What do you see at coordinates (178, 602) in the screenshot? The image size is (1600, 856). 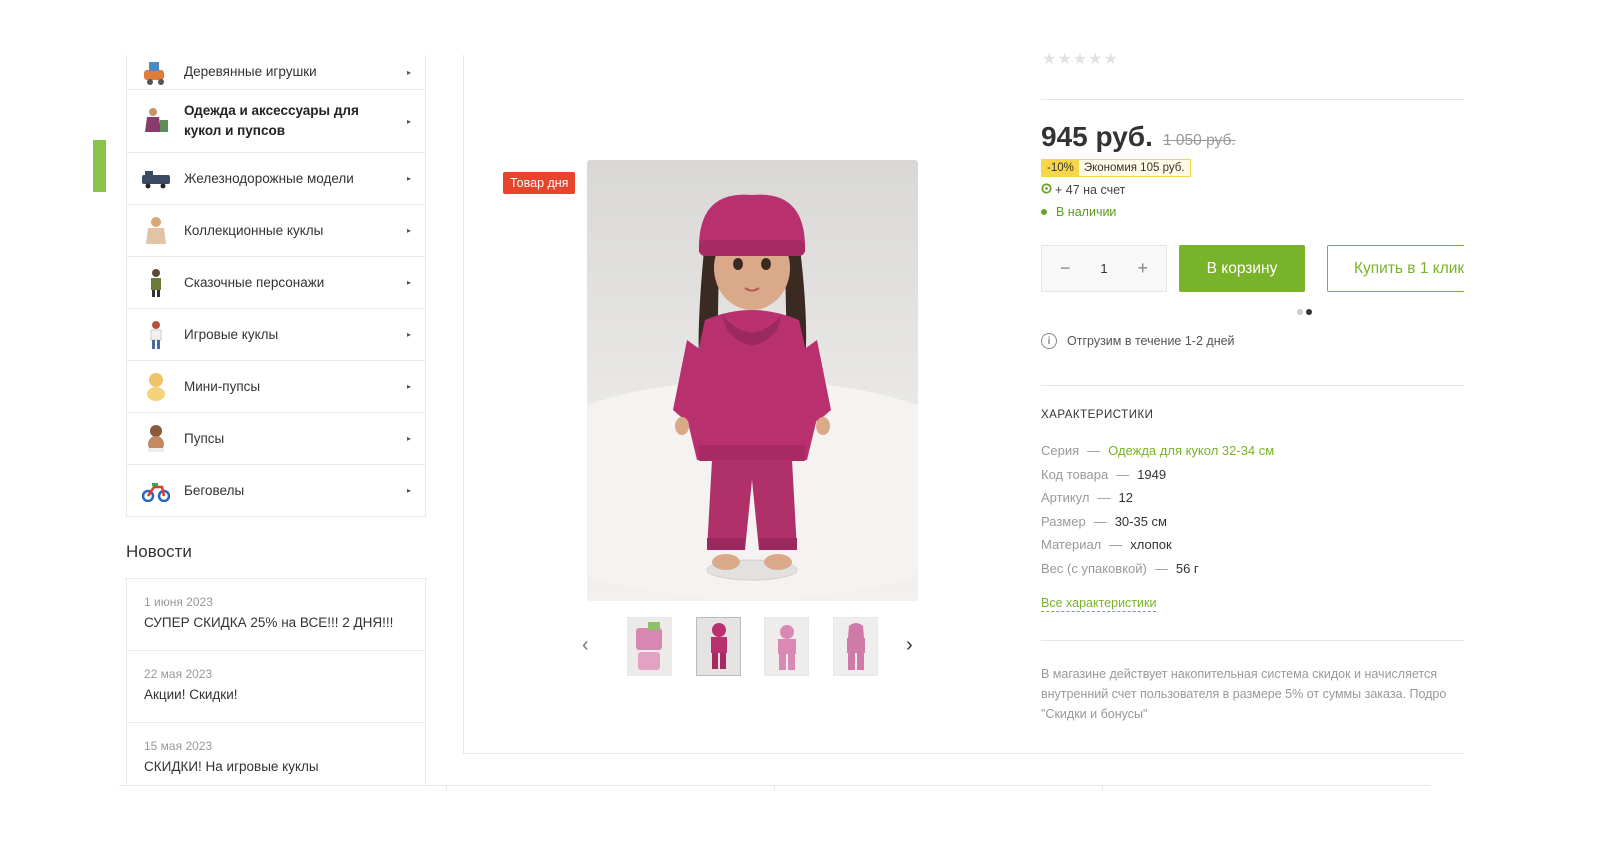 I see `news-date: 1 июня 2023` at bounding box center [178, 602].